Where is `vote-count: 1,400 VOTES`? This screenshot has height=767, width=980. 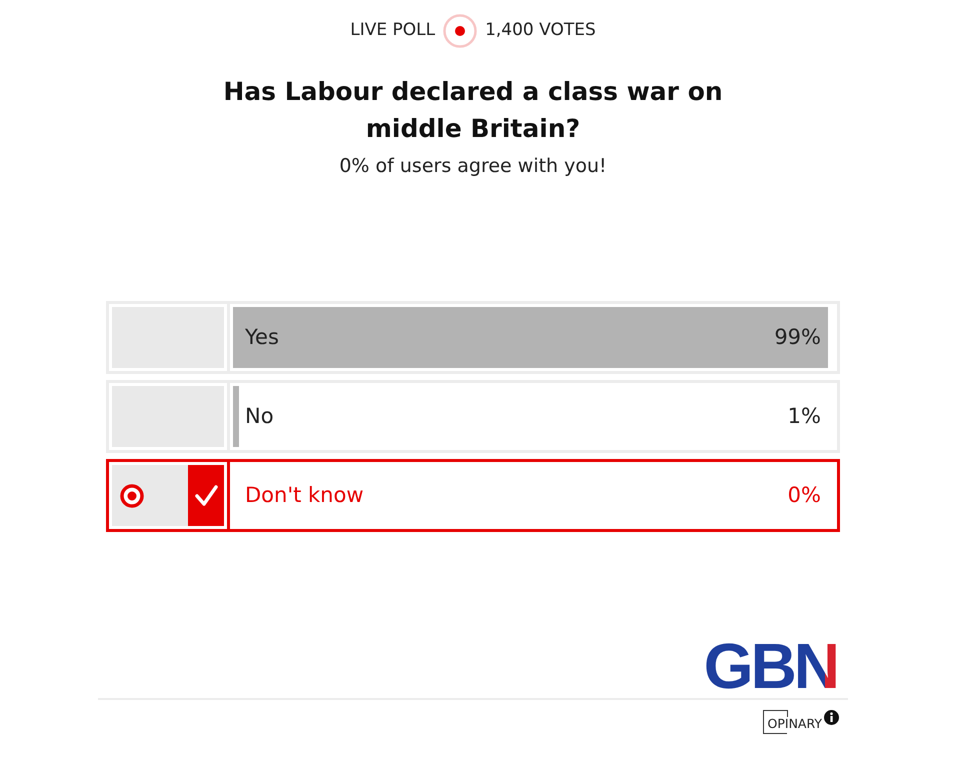 vote-count: 1,400 VOTES is located at coordinates (540, 30).